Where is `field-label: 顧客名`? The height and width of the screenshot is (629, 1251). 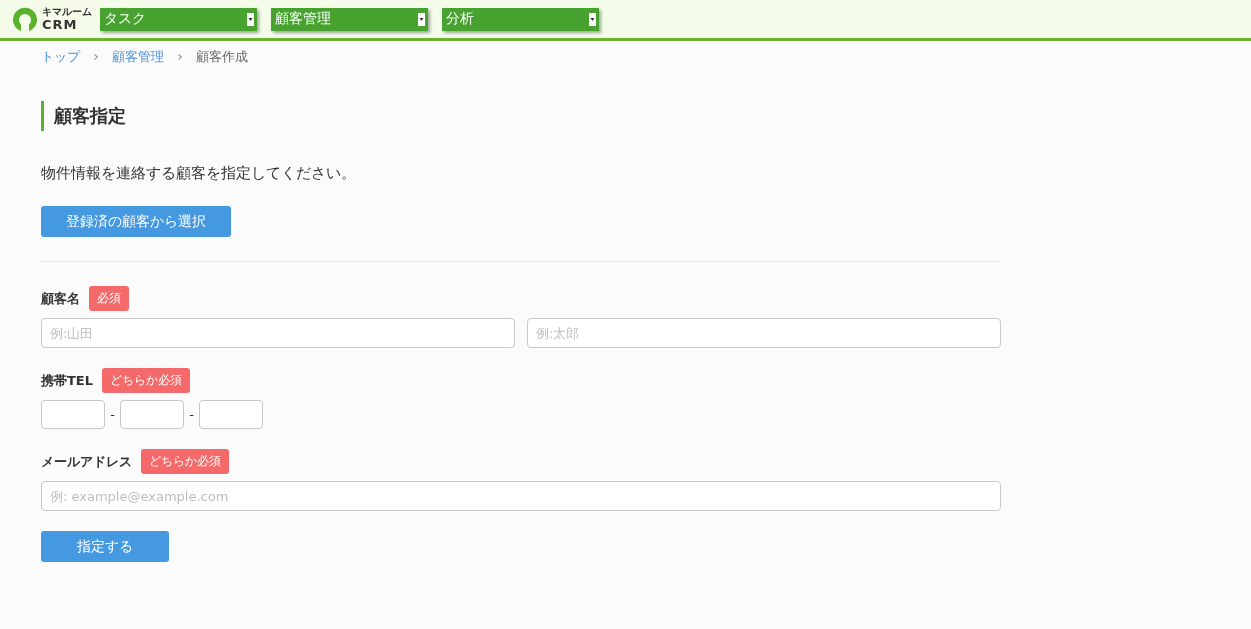
field-label: 顧客名 is located at coordinates (60, 298).